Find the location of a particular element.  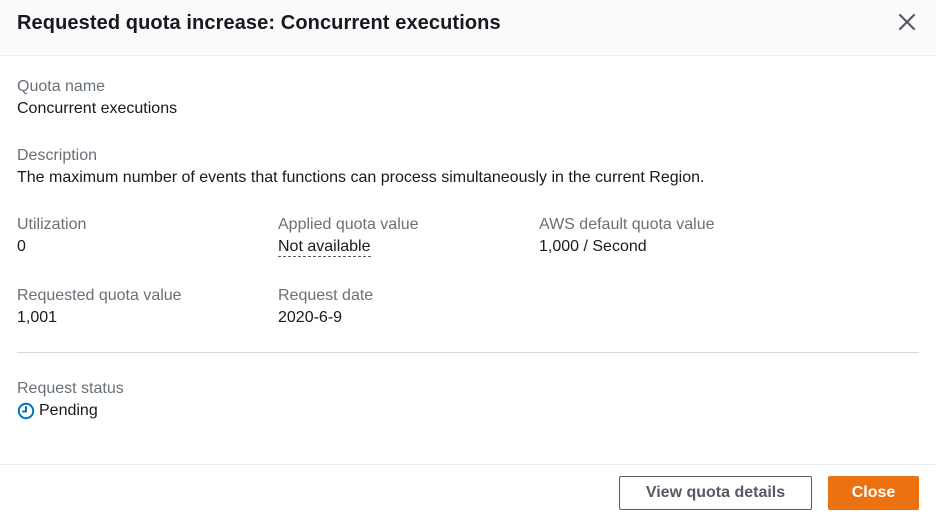

requested-quota-value: 1,001 is located at coordinates (37, 317).